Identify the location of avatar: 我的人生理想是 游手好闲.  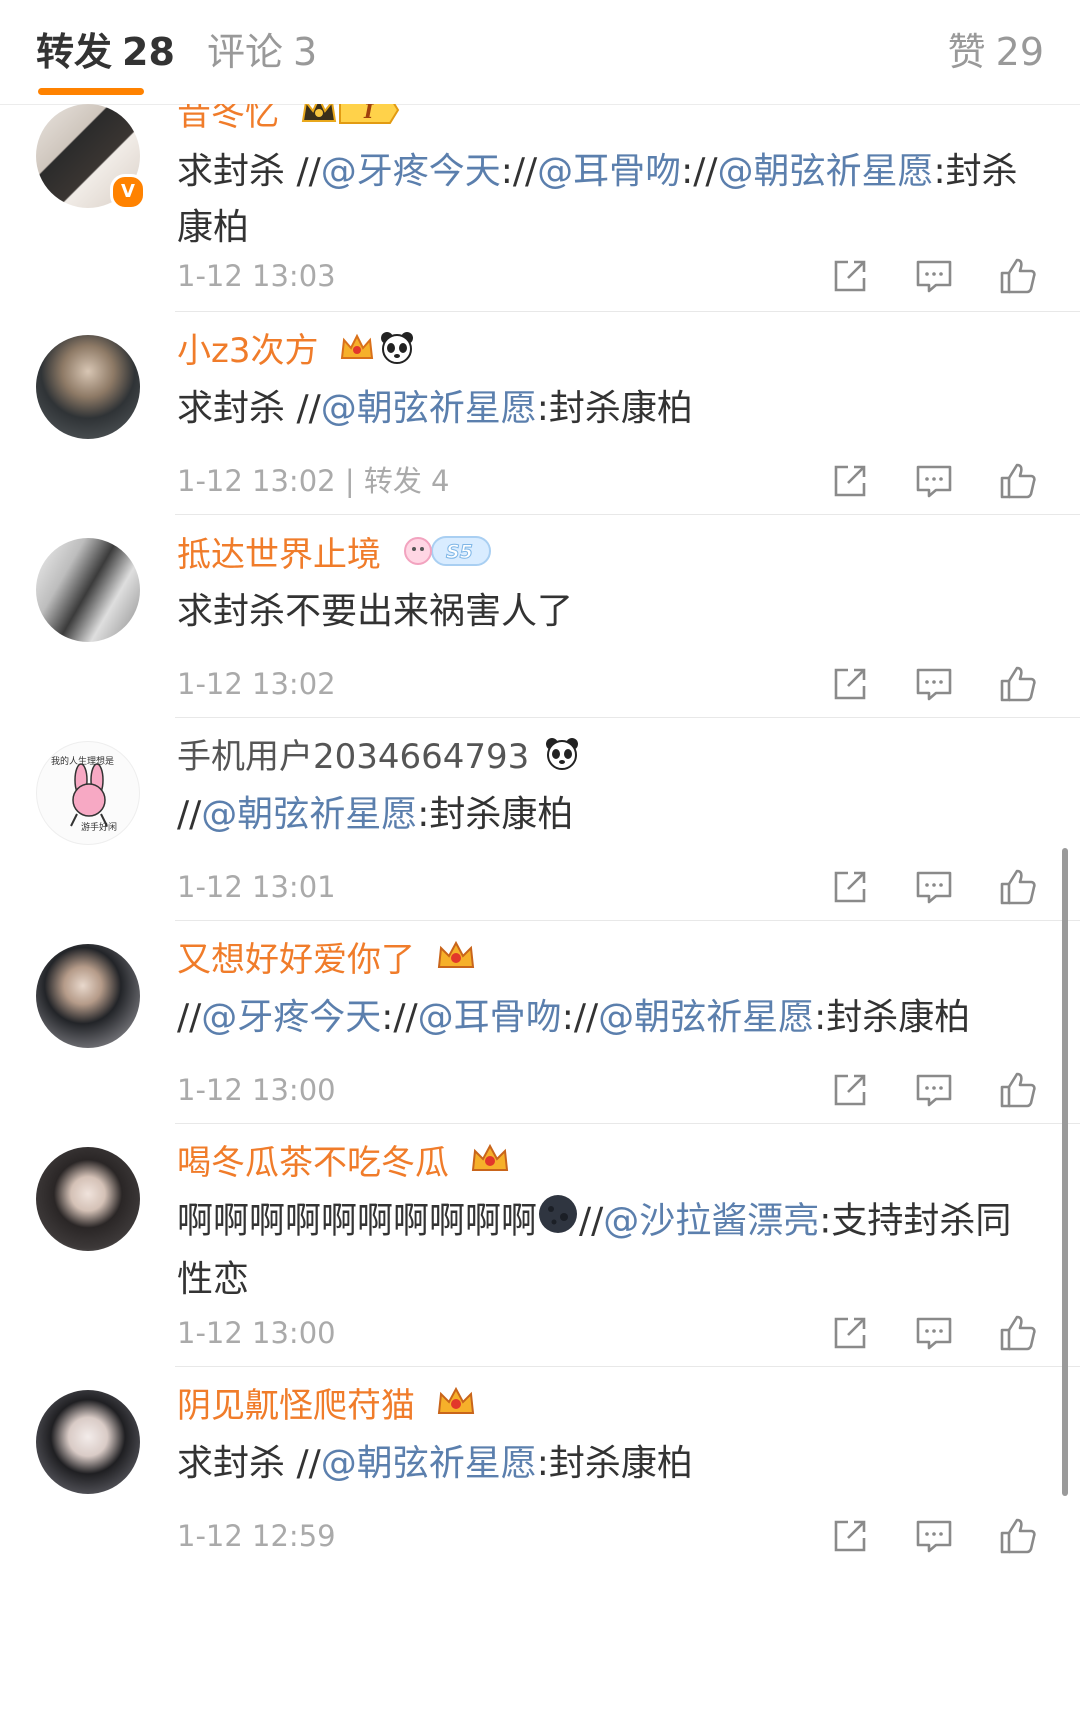
(88, 793).